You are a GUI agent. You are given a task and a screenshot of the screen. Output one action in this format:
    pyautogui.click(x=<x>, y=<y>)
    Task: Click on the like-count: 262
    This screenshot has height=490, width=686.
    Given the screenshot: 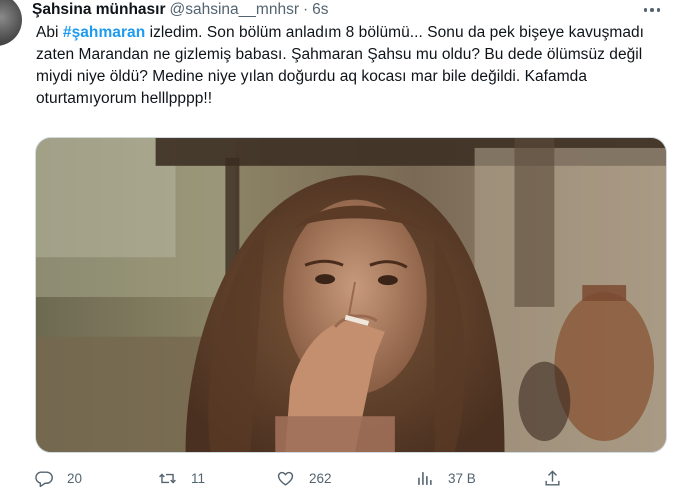 What is the action you would take?
    pyautogui.click(x=320, y=478)
    